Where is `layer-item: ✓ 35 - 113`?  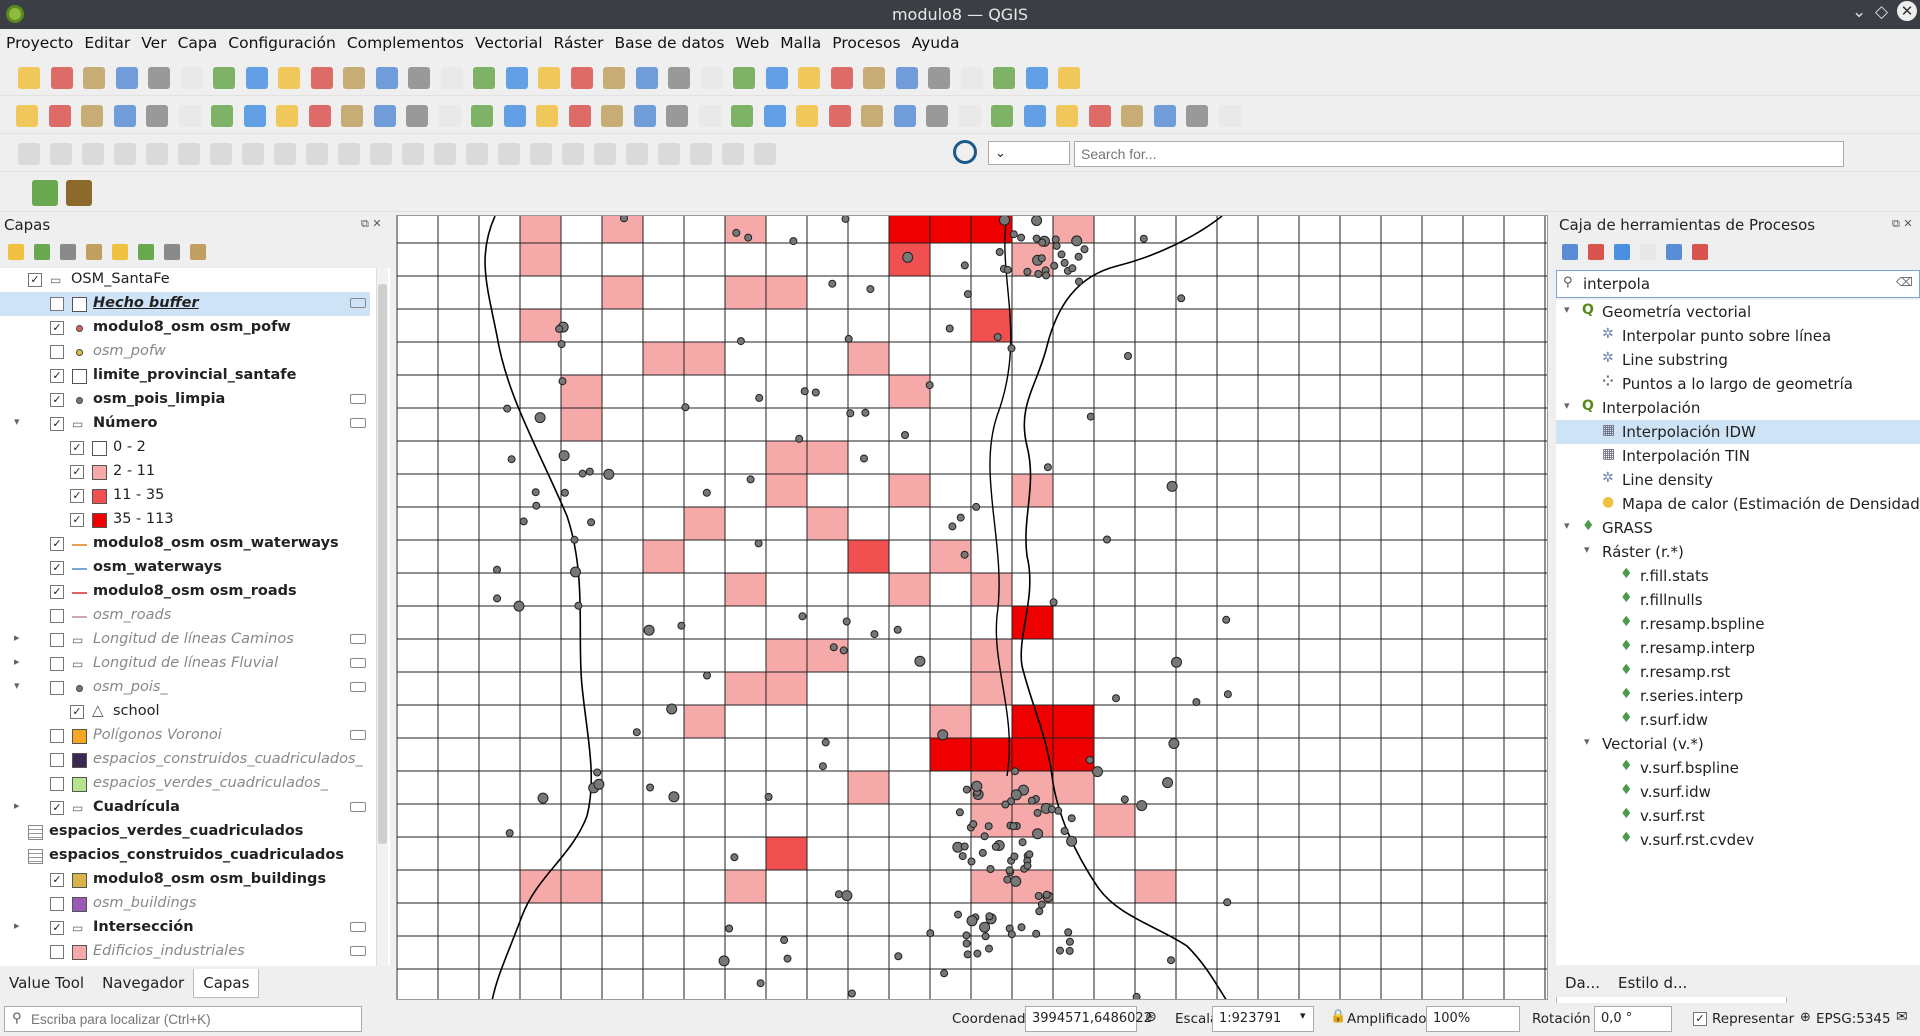 layer-item: ✓ 35 - 113 is located at coordinates (185, 520).